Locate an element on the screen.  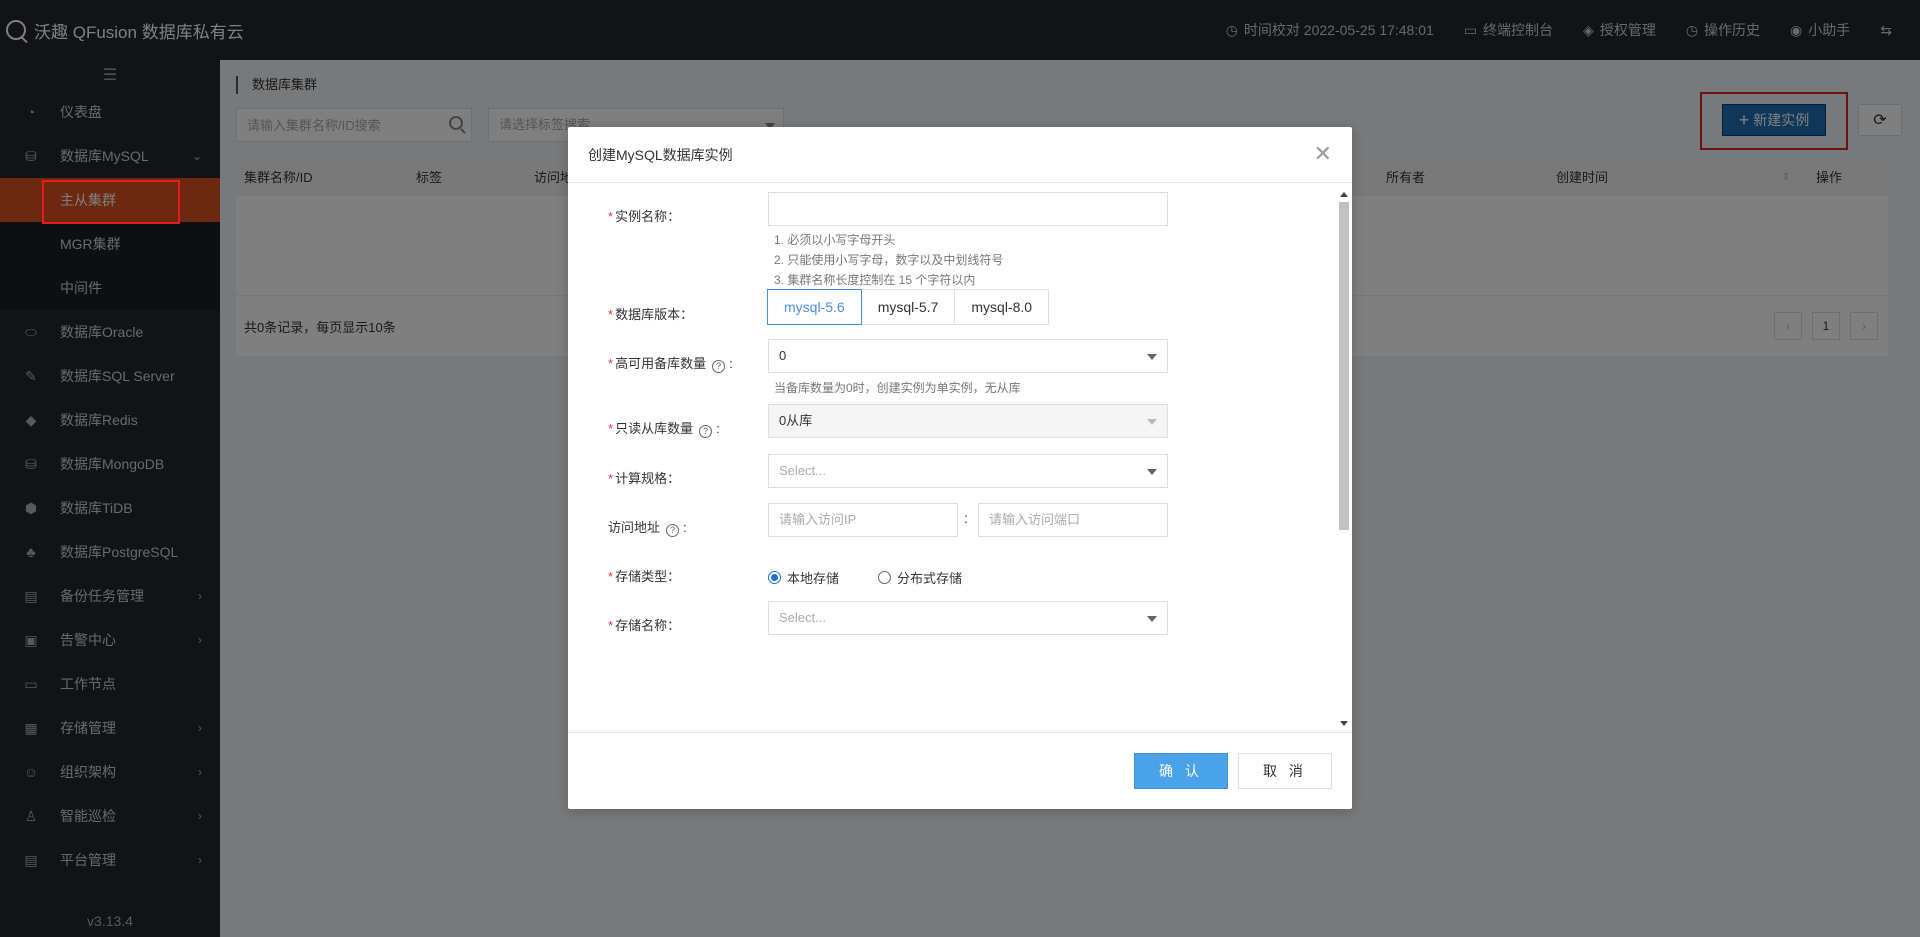
access-ip-input: 请输入访问IP is located at coordinates (863, 520).